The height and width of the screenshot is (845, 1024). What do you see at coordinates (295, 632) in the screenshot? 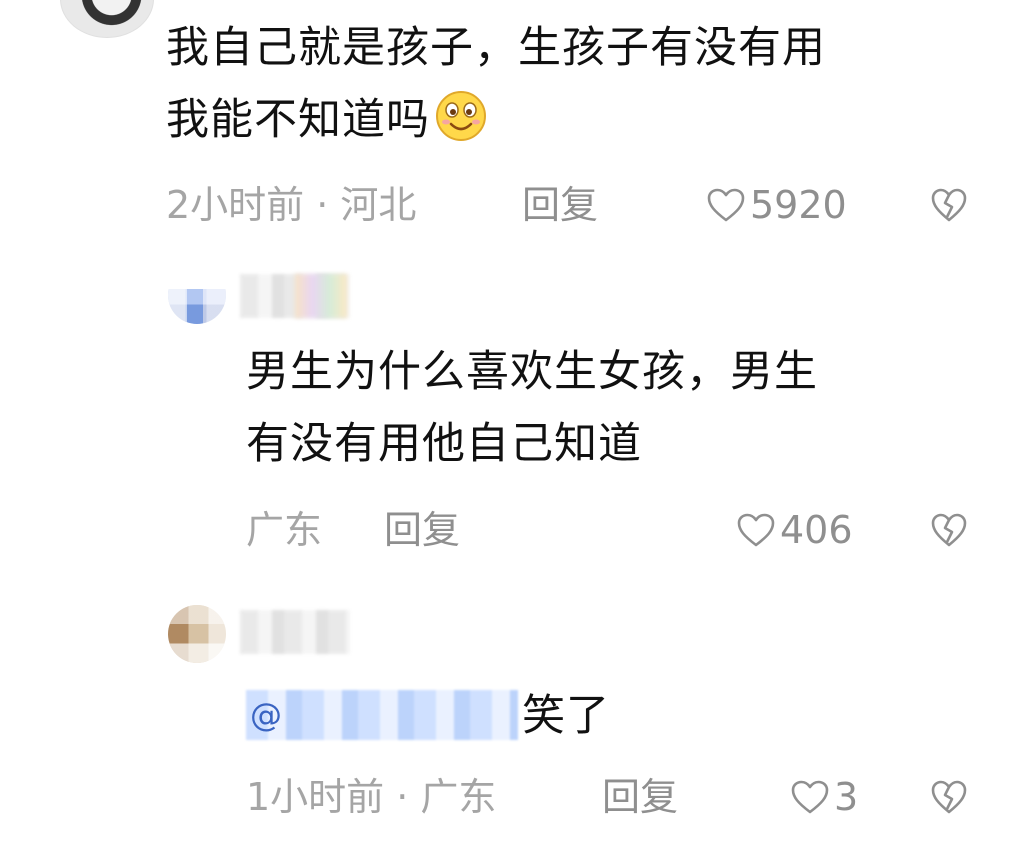
I see `username-blurred` at bounding box center [295, 632].